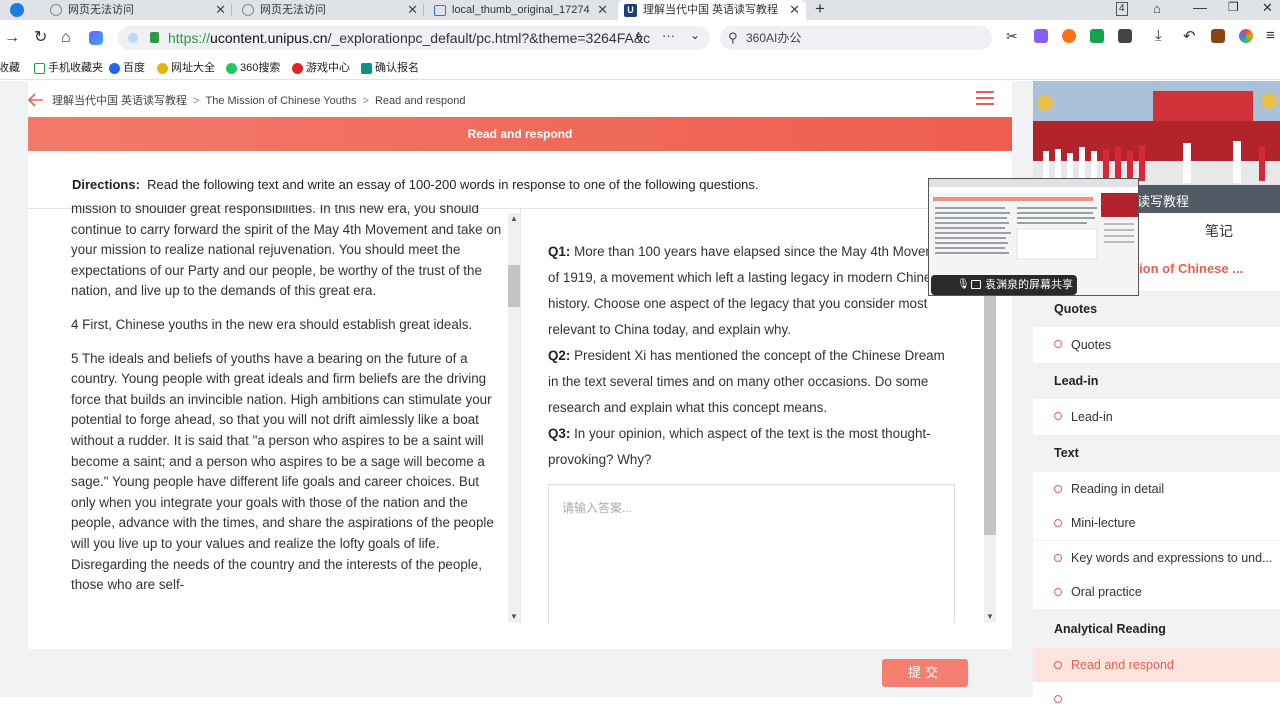 The image size is (1280, 716). Describe the element at coordinates (134, 68) in the screenshot. I see `bookmark-label: 百度` at that location.